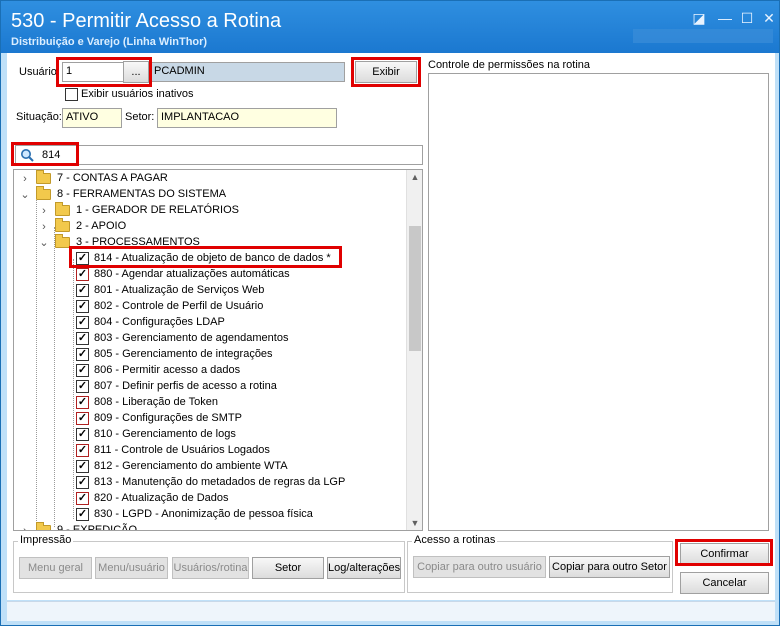 This screenshot has height=626, width=780. Describe the element at coordinates (455, 540) in the screenshot. I see `acesso-title: Acesso a rotinas` at that location.